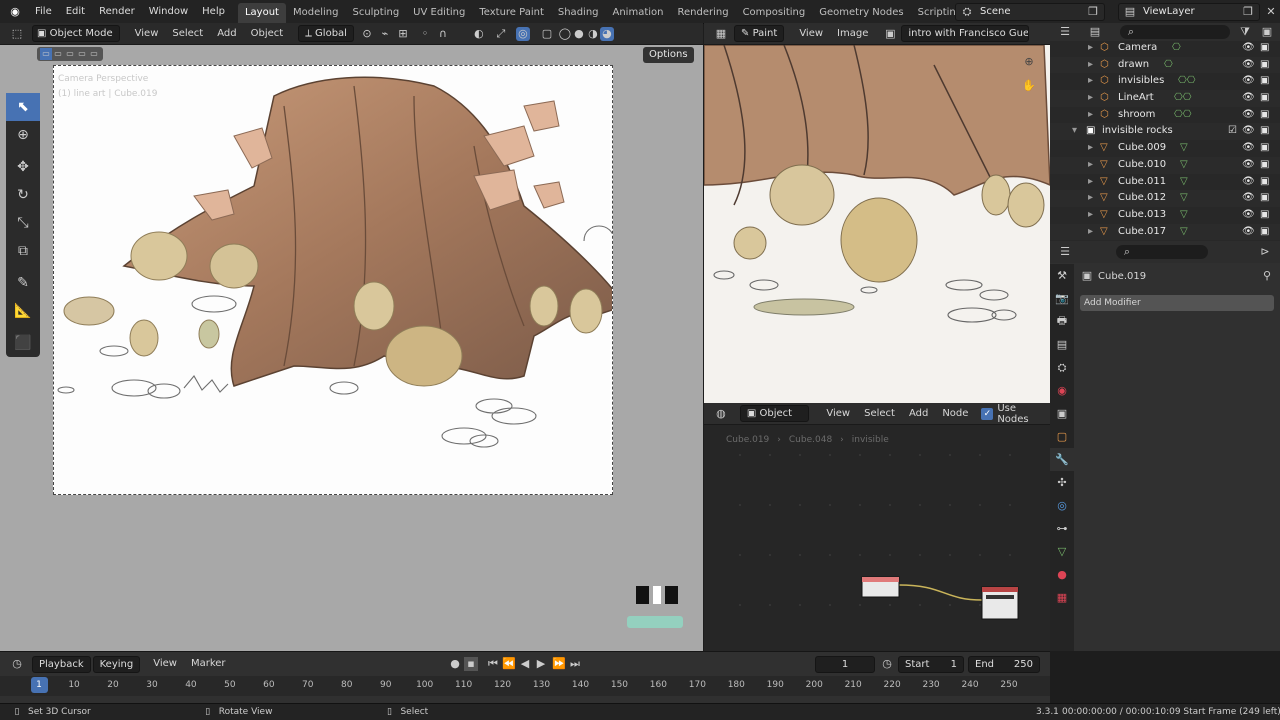 The height and width of the screenshot is (720, 1280). What do you see at coordinates (838, 414) in the screenshot?
I see `node-menu-view: View` at bounding box center [838, 414].